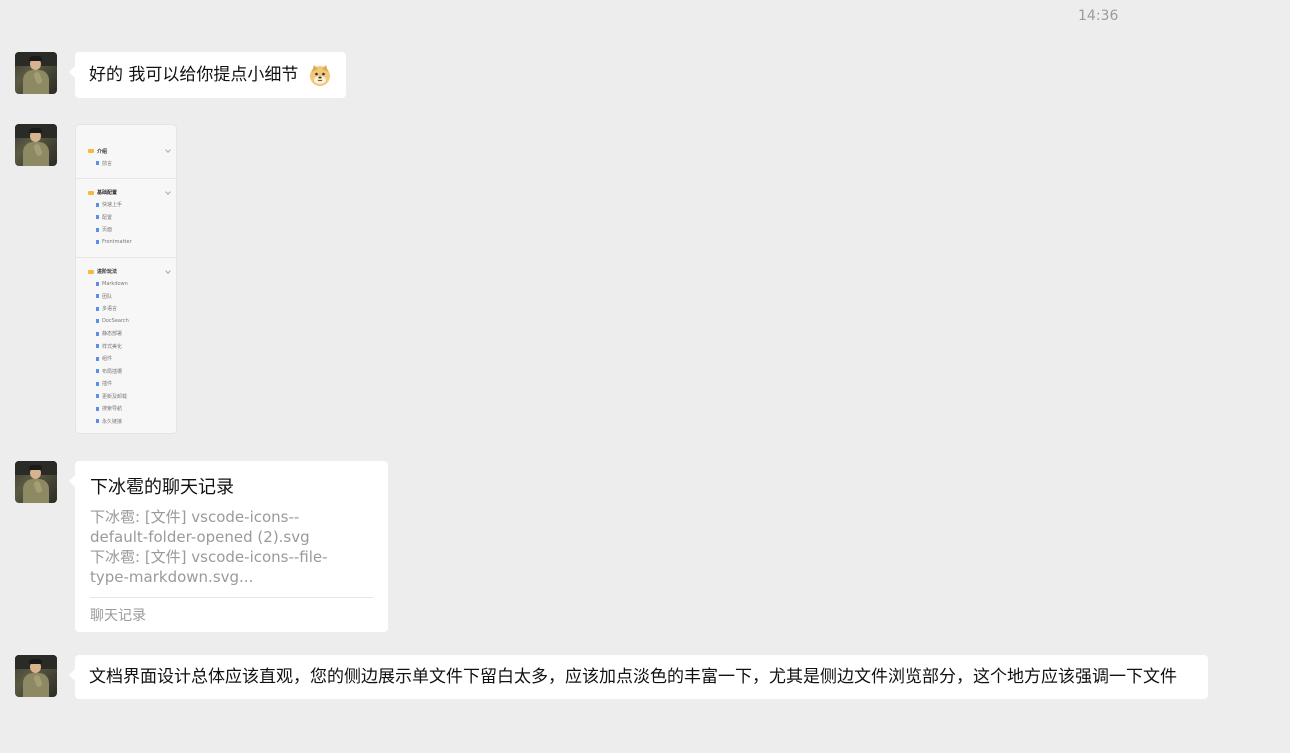 This screenshot has height=753, width=1290. What do you see at coordinates (102, 151) in the screenshot?
I see `thumbnail-group-label: 介绍` at bounding box center [102, 151].